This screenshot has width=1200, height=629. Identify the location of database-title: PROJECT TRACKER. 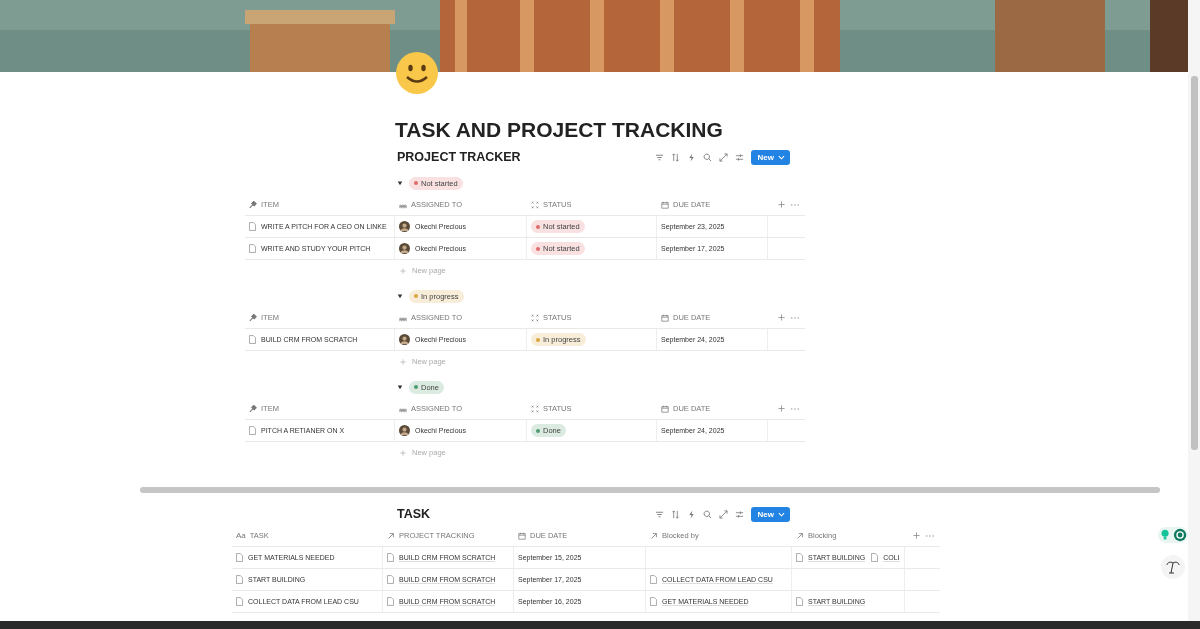
(459, 157).